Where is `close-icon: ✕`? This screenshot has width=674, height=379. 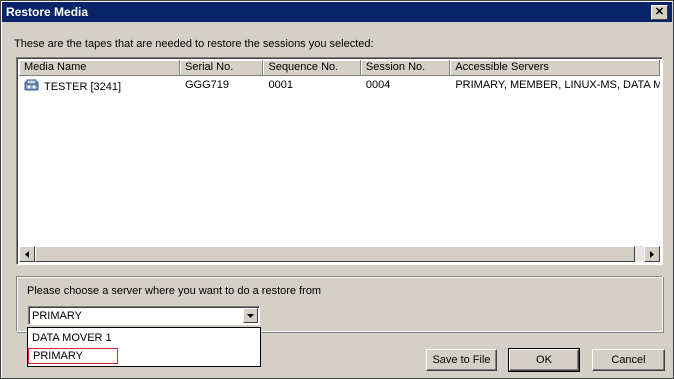 close-icon: ✕ is located at coordinates (659, 12).